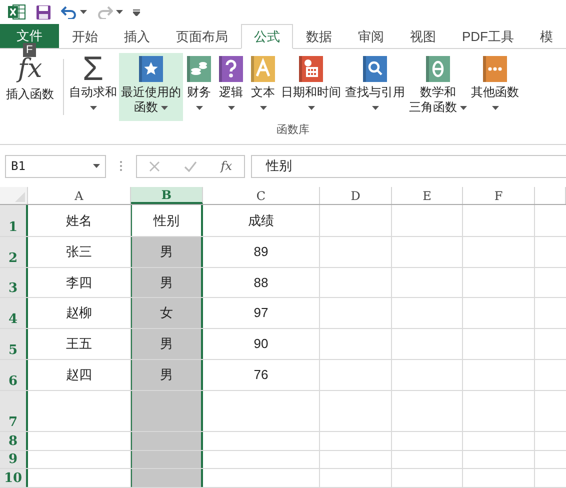 The height and width of the screenshot is (488, 566). What do you see at coordinates (14, 478) in the screenshot?
I see `row-header: 10` at bounding box center [14, 478].